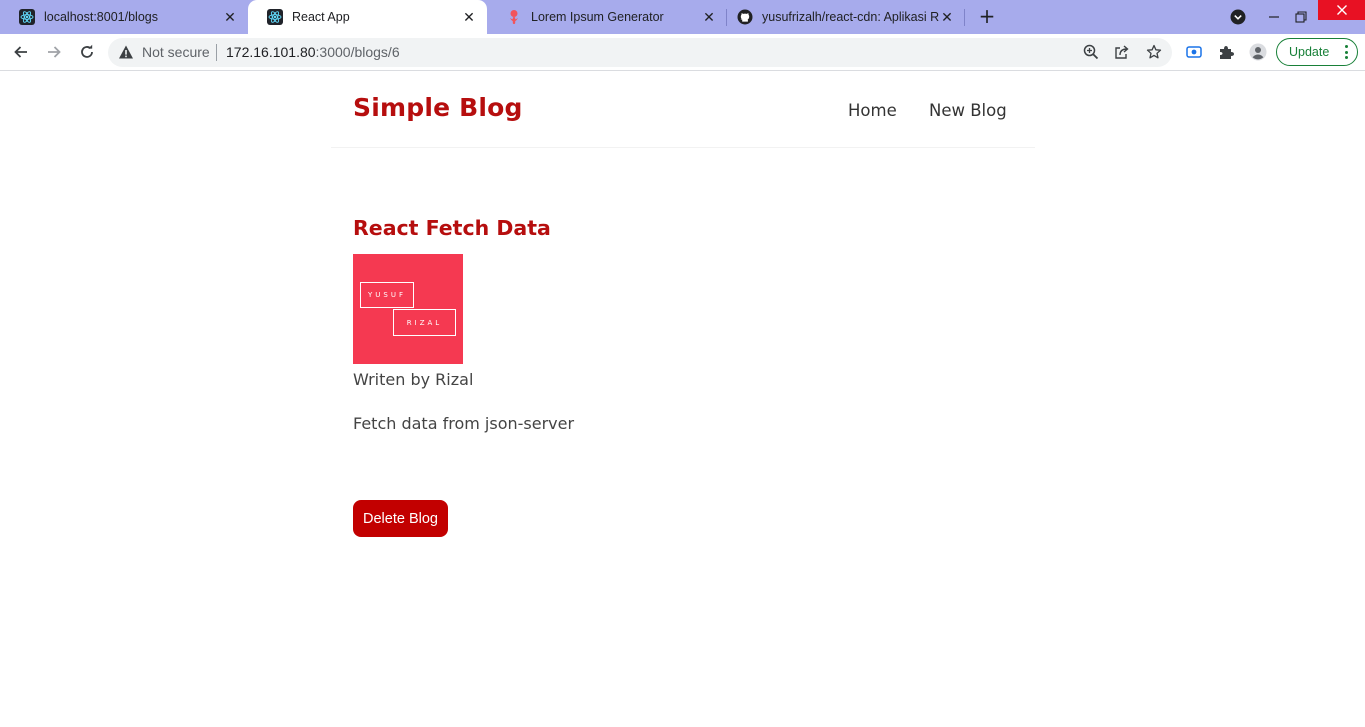 This screenshot has height=727, width=1365. I want to click on logo-text-yusuf: YUSUF, so click(387, 295).